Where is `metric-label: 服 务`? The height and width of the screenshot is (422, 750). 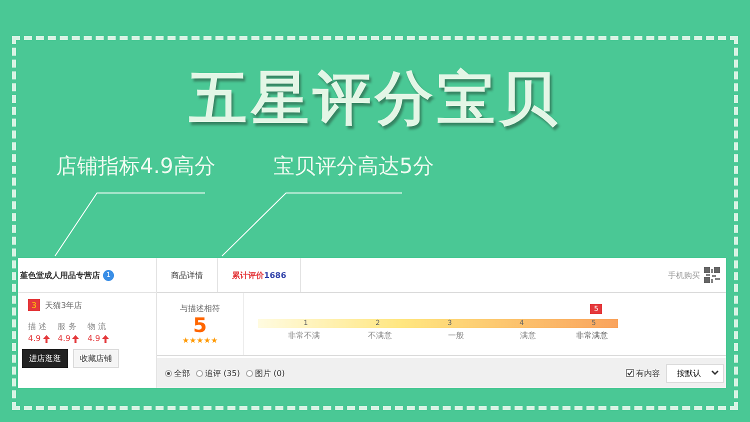
metric-label: 服 务 is located at coordinates (68, 326).